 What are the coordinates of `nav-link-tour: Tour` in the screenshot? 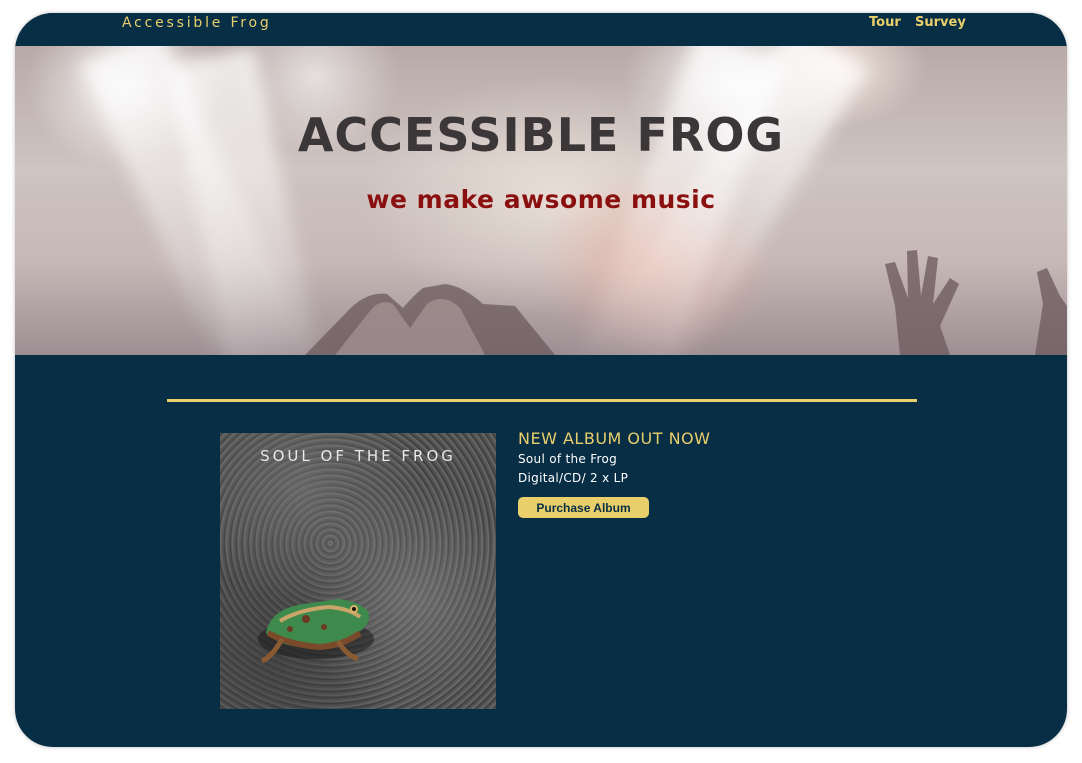 It's located at (885, 22).